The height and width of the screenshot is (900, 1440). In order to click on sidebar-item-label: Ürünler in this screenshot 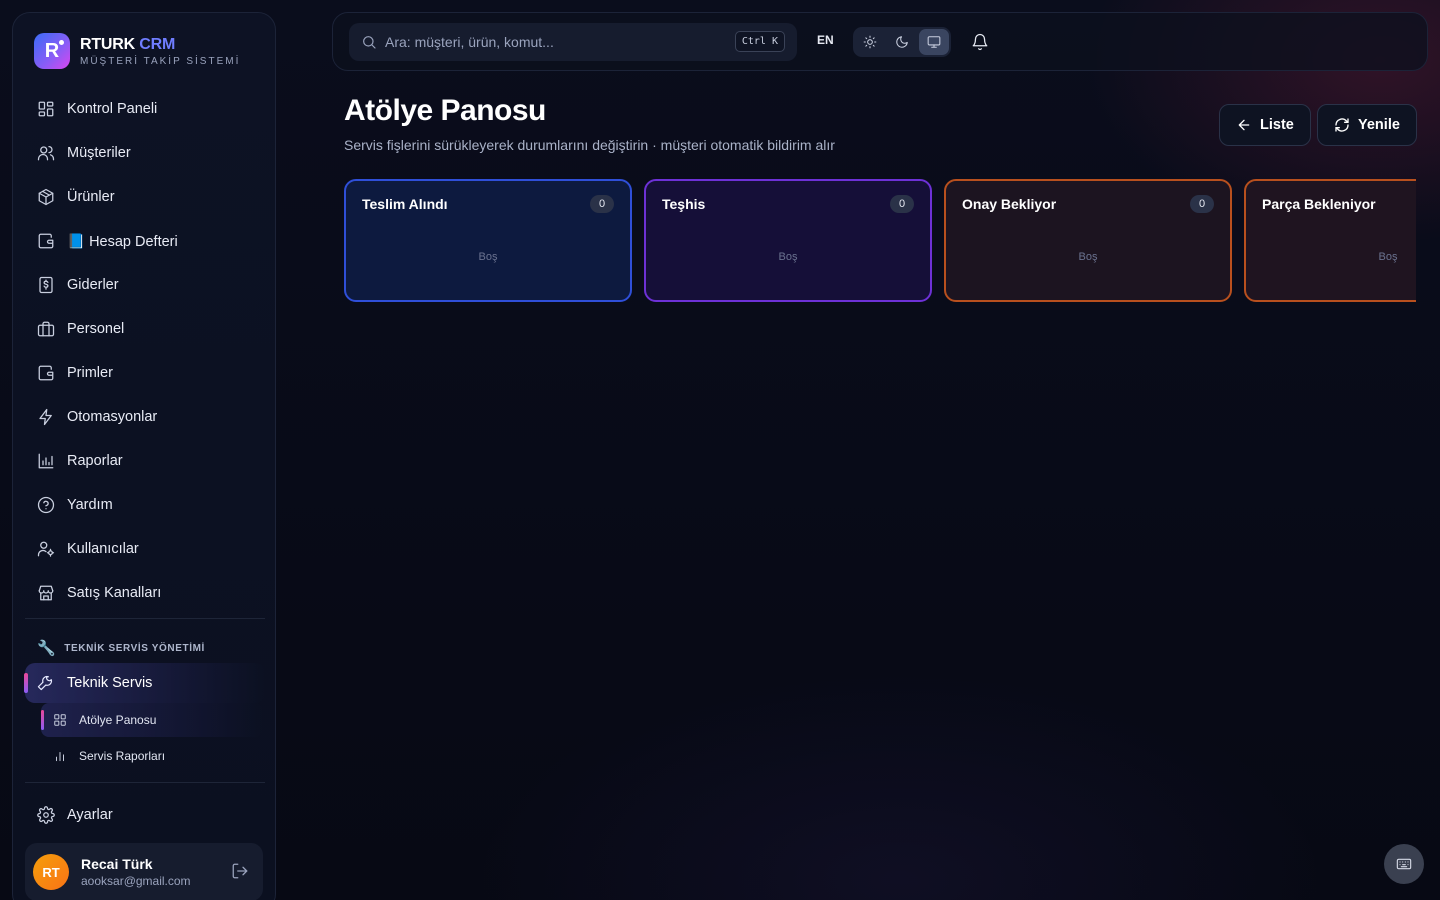, I will do `click(91, 197)`.